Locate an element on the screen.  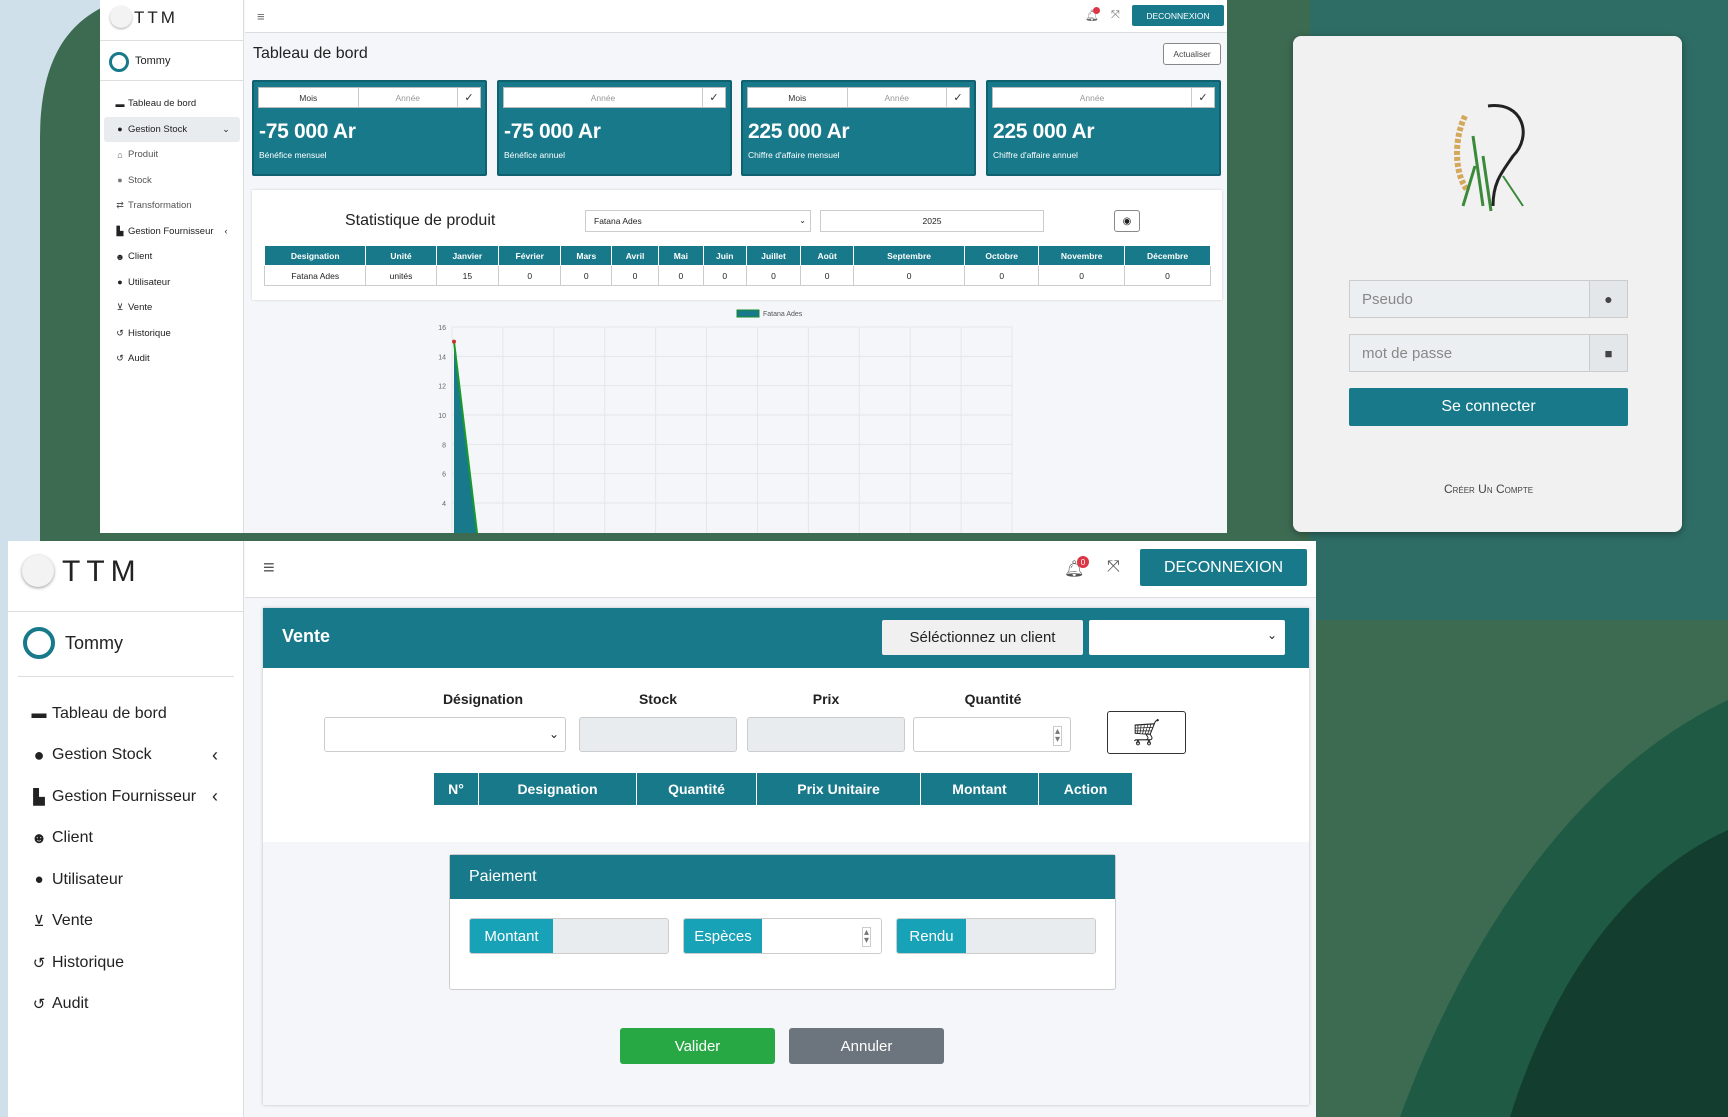
rendu-group: Rendu is located at coordinates (996, 936).